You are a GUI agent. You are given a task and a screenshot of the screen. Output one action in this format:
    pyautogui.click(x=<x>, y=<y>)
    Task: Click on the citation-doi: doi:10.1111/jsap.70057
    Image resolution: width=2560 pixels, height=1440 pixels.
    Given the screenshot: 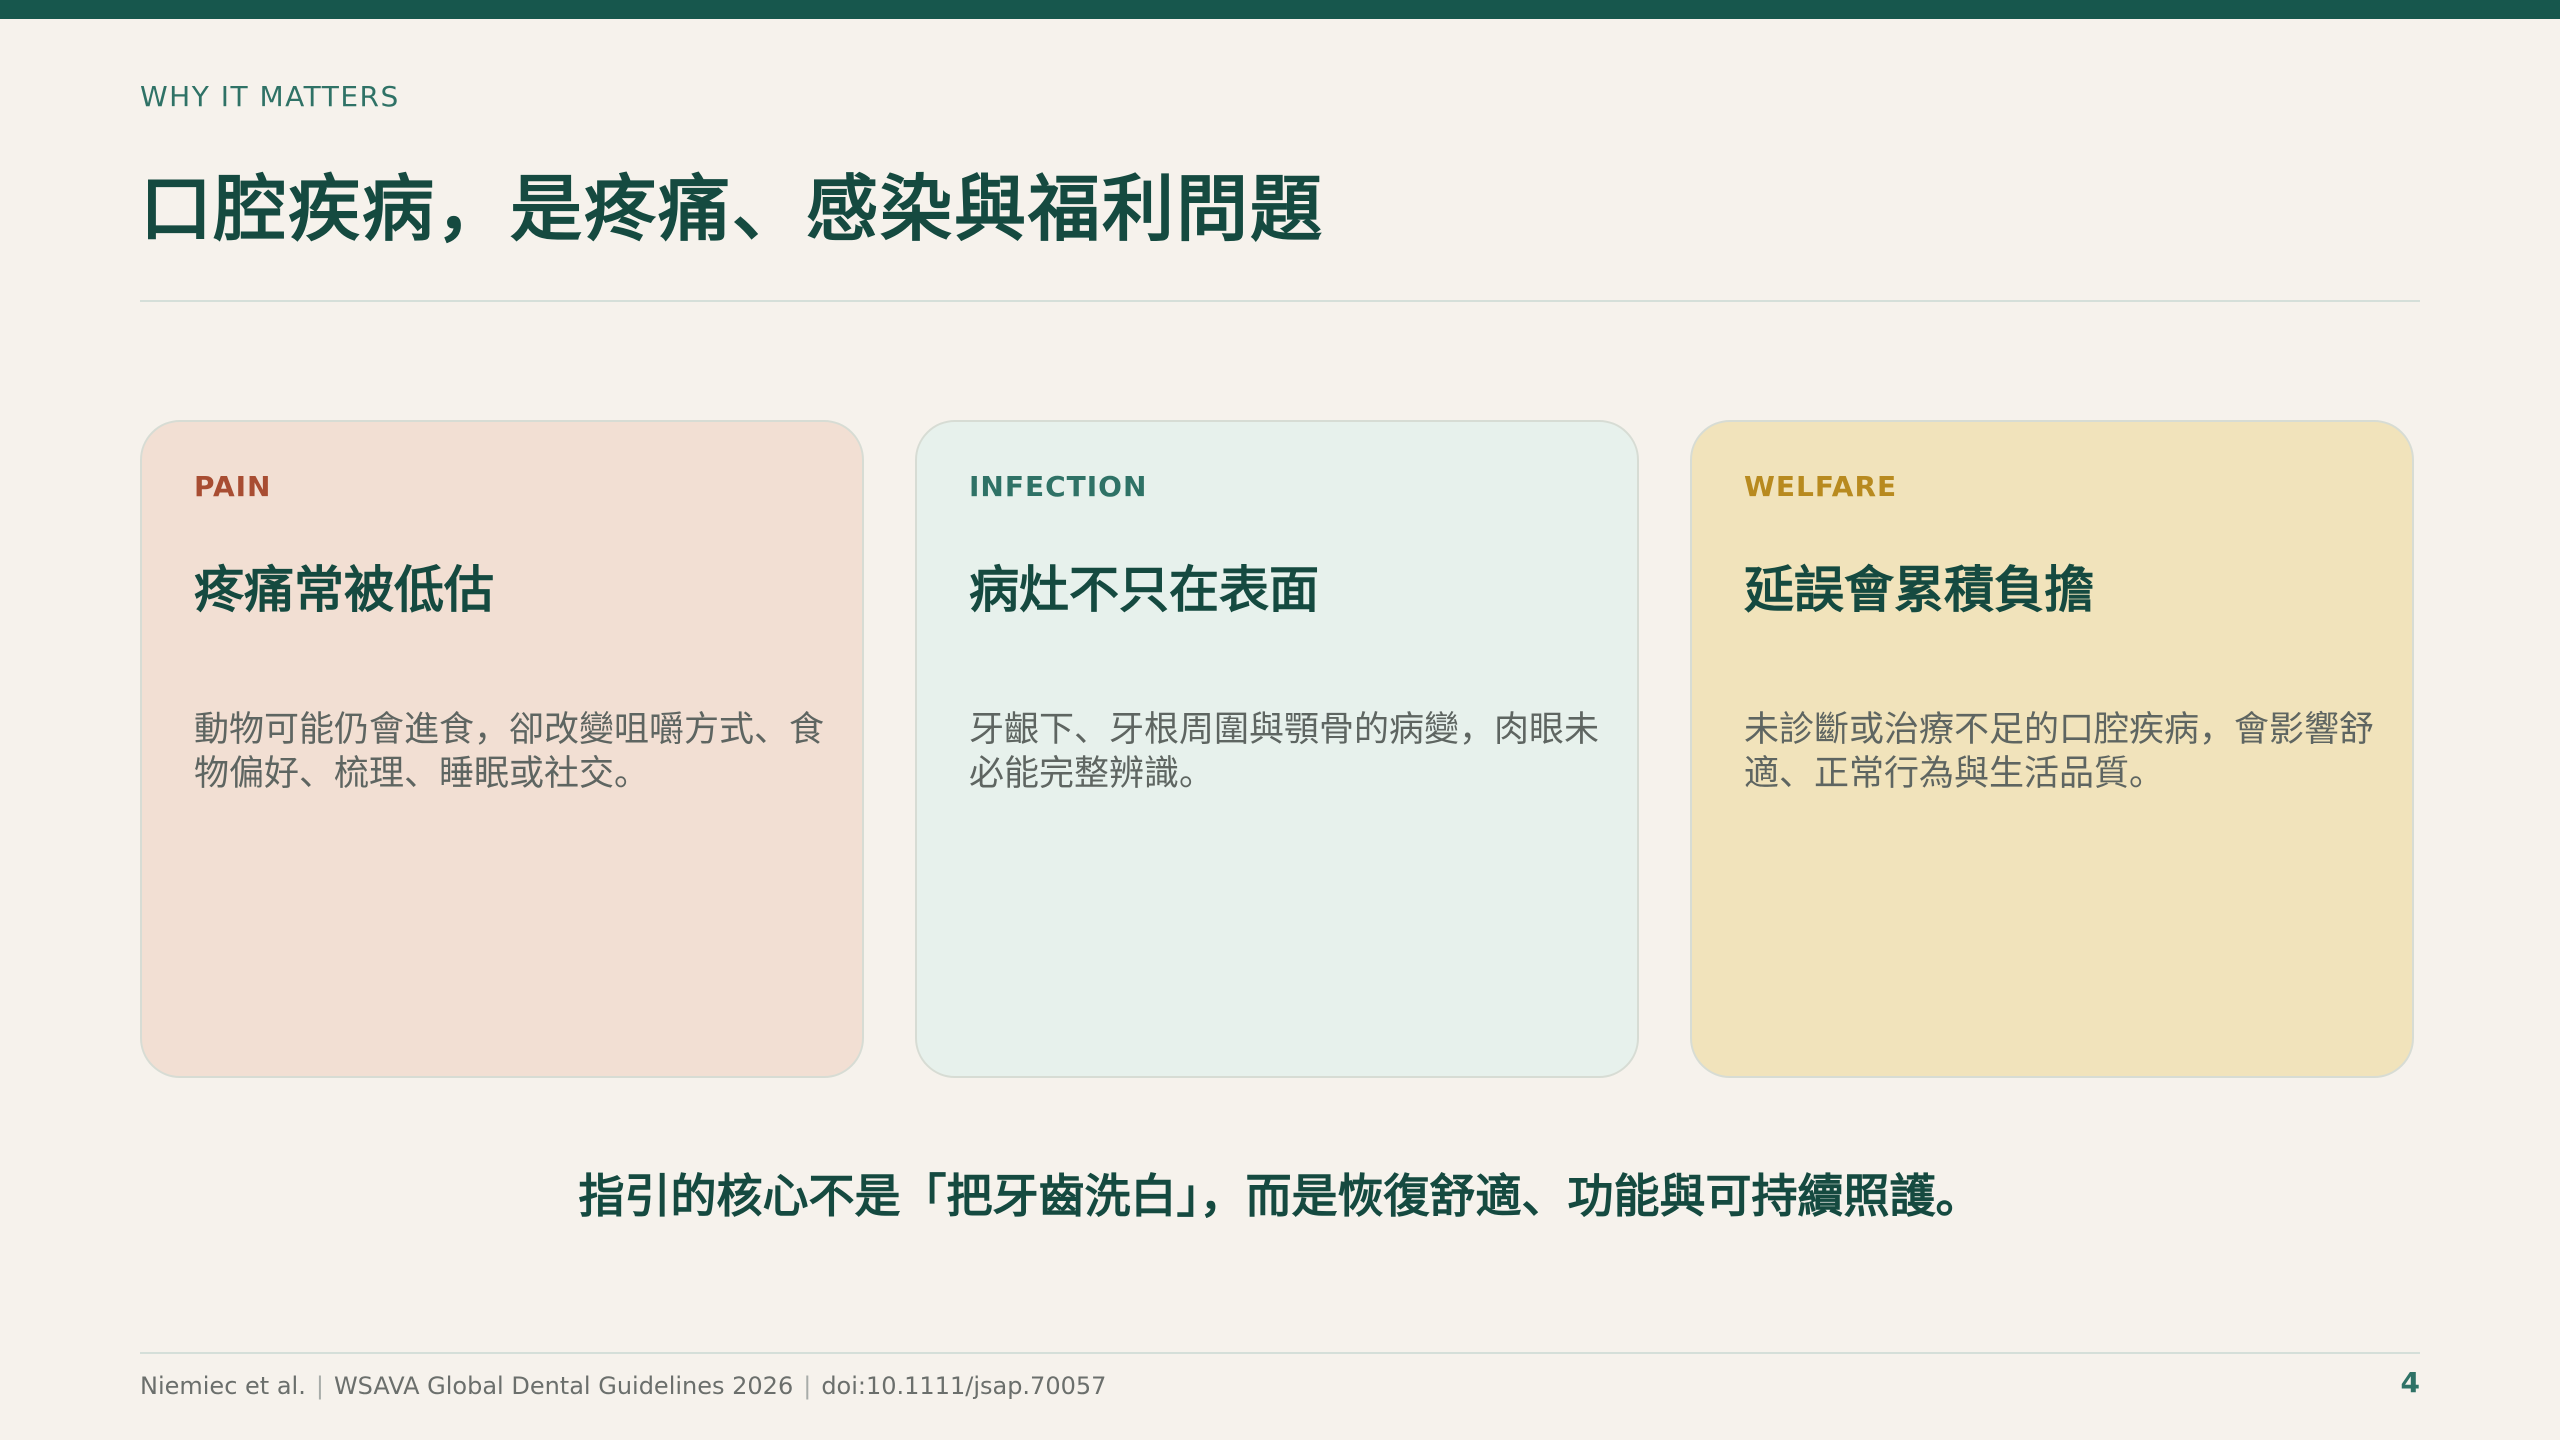 What is the action you would take?
    pyautogui.click(x=964, y=1386)
    